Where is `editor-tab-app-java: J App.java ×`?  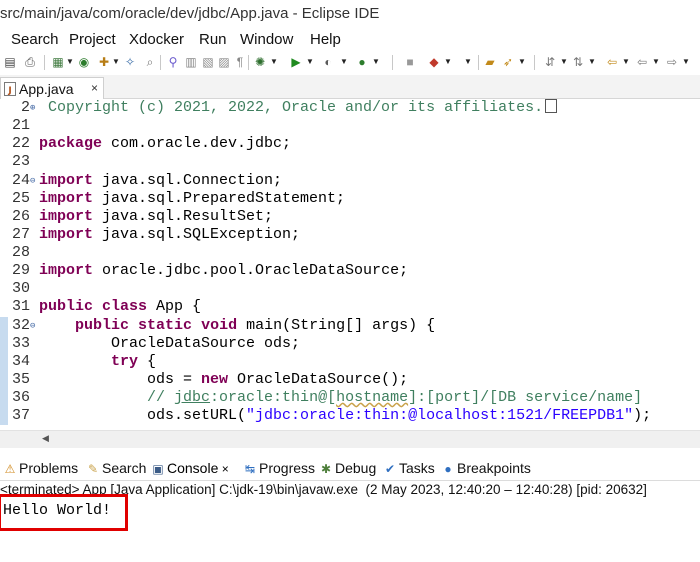 editor-tab-app-java: J App.java × is located at coordinates (52, 88).